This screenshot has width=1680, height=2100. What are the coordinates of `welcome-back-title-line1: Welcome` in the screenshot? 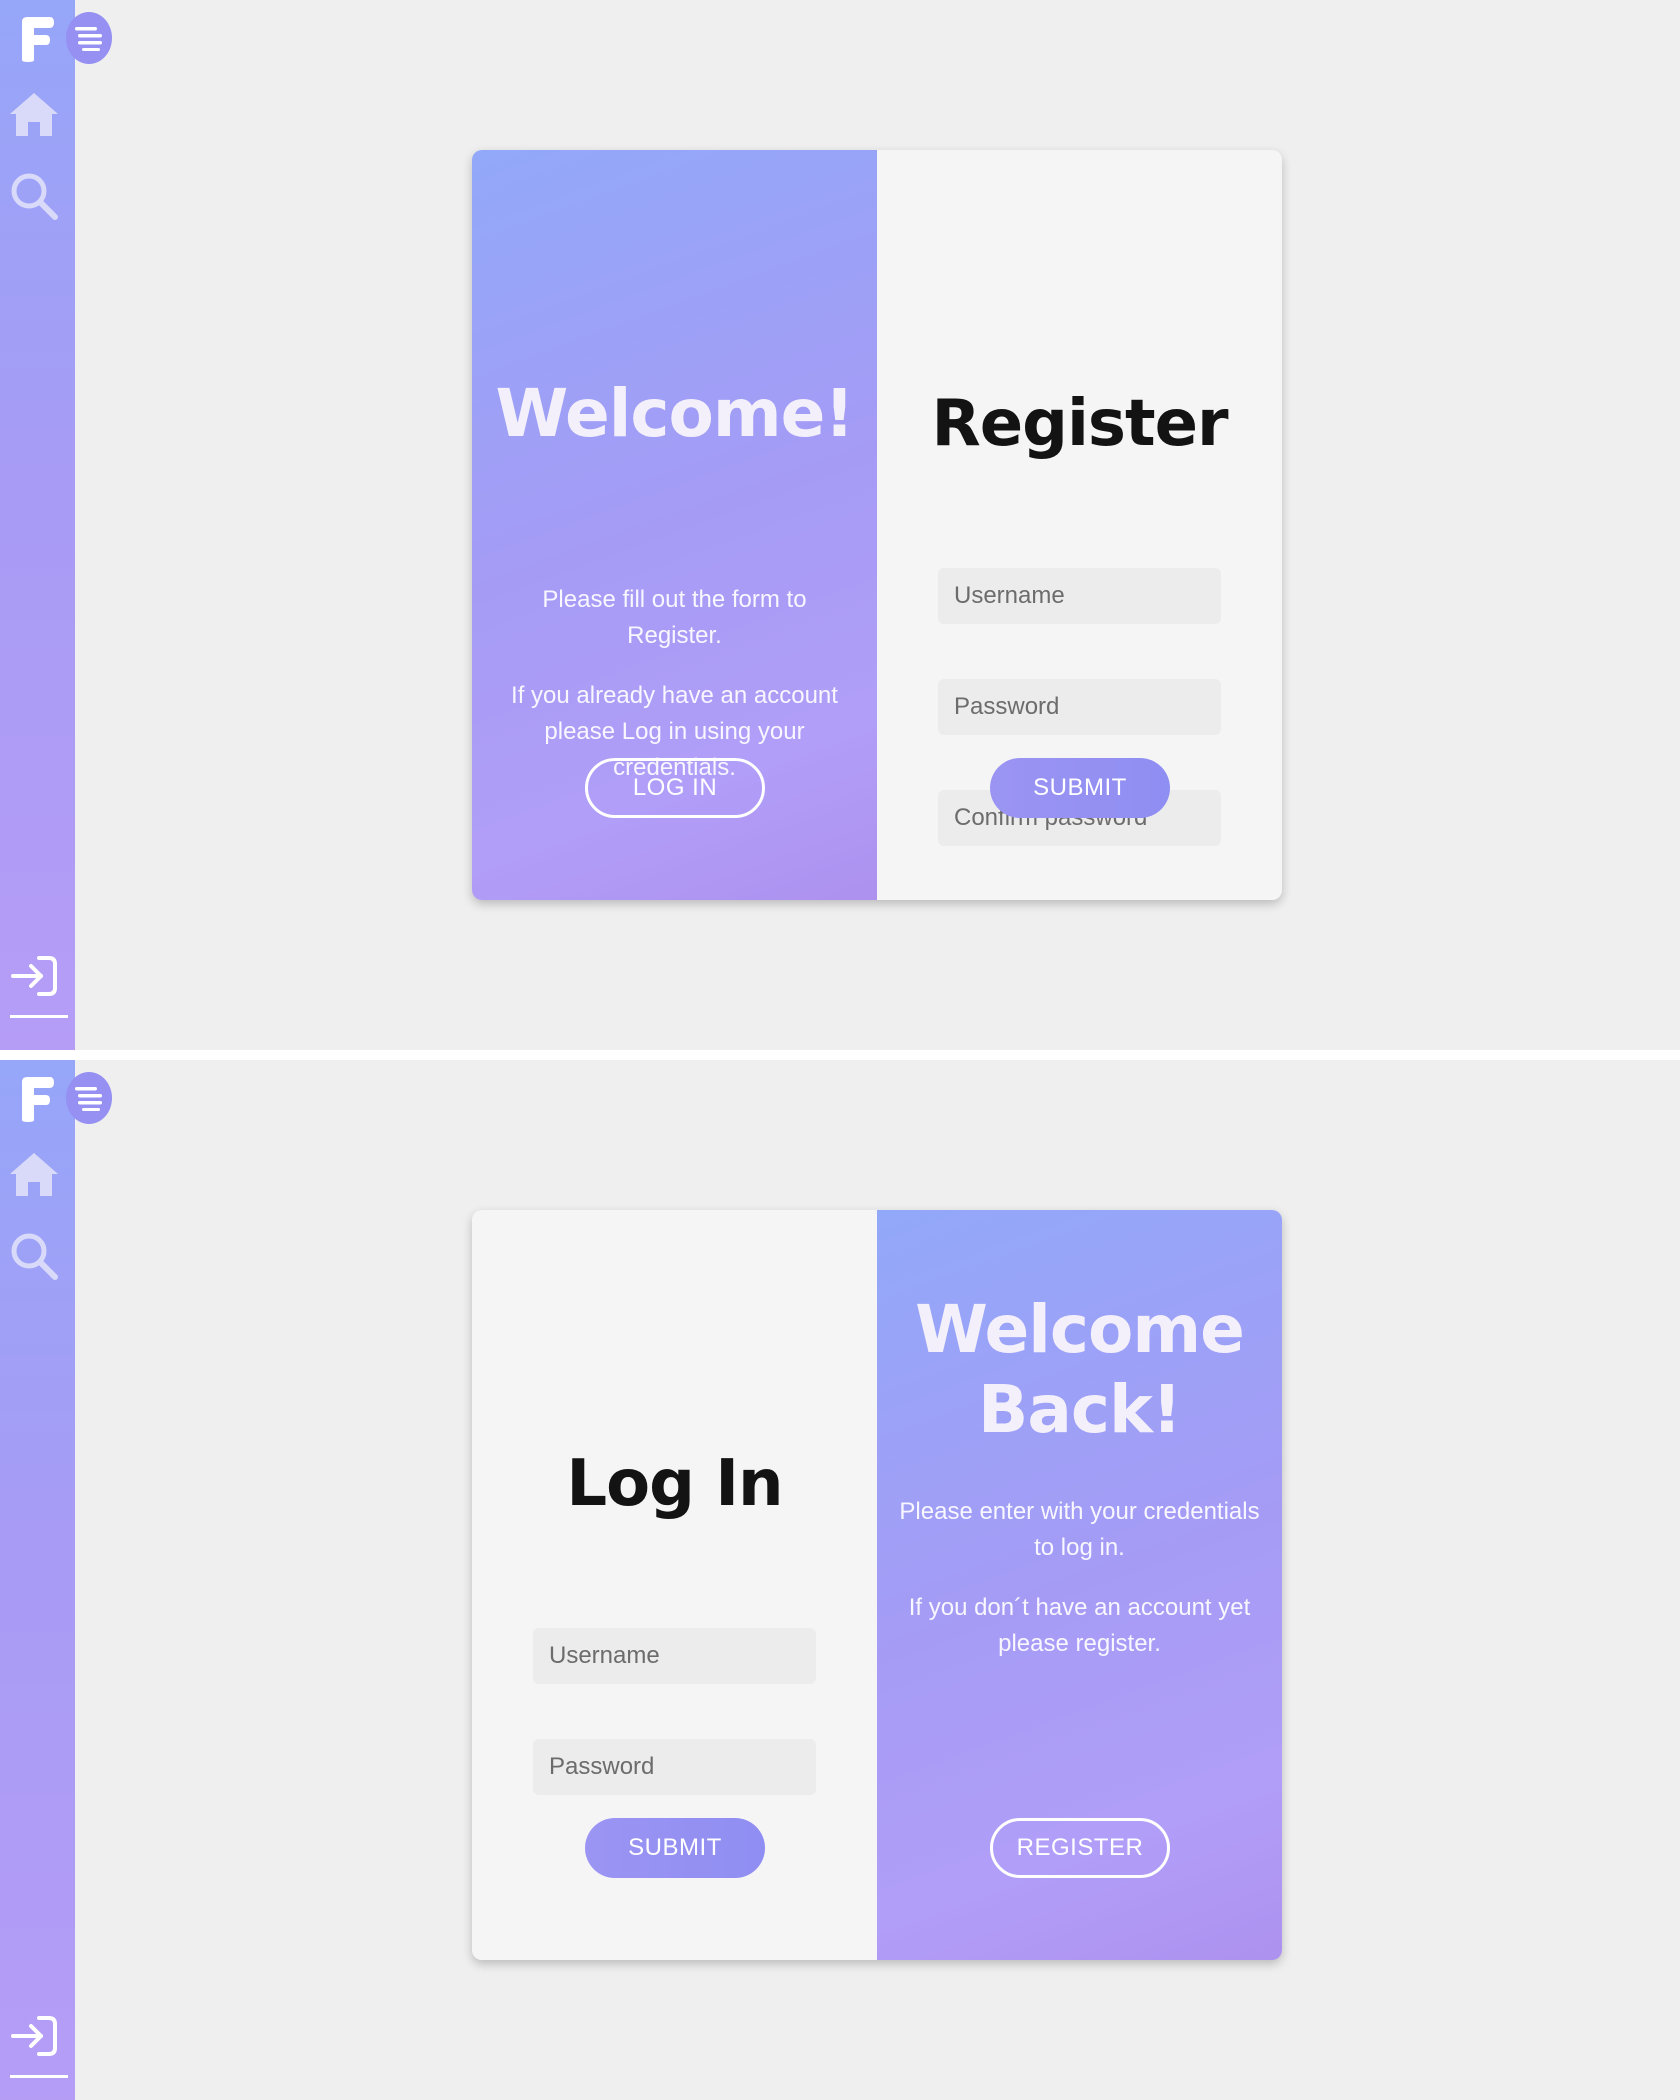 It's located at (1080, 1329).